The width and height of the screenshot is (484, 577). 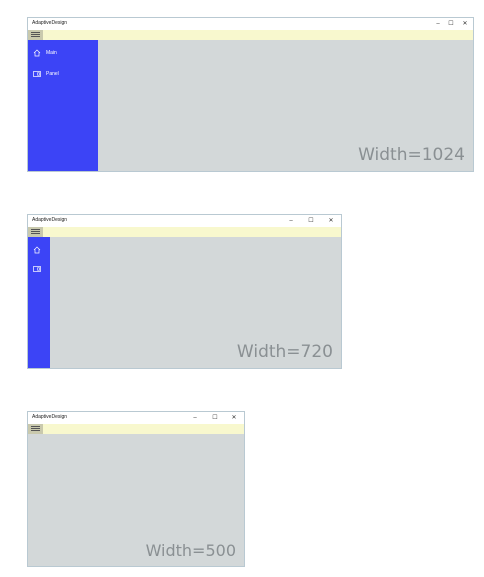 I want to click on width-label: Width=500, so click(x=190, y=550).